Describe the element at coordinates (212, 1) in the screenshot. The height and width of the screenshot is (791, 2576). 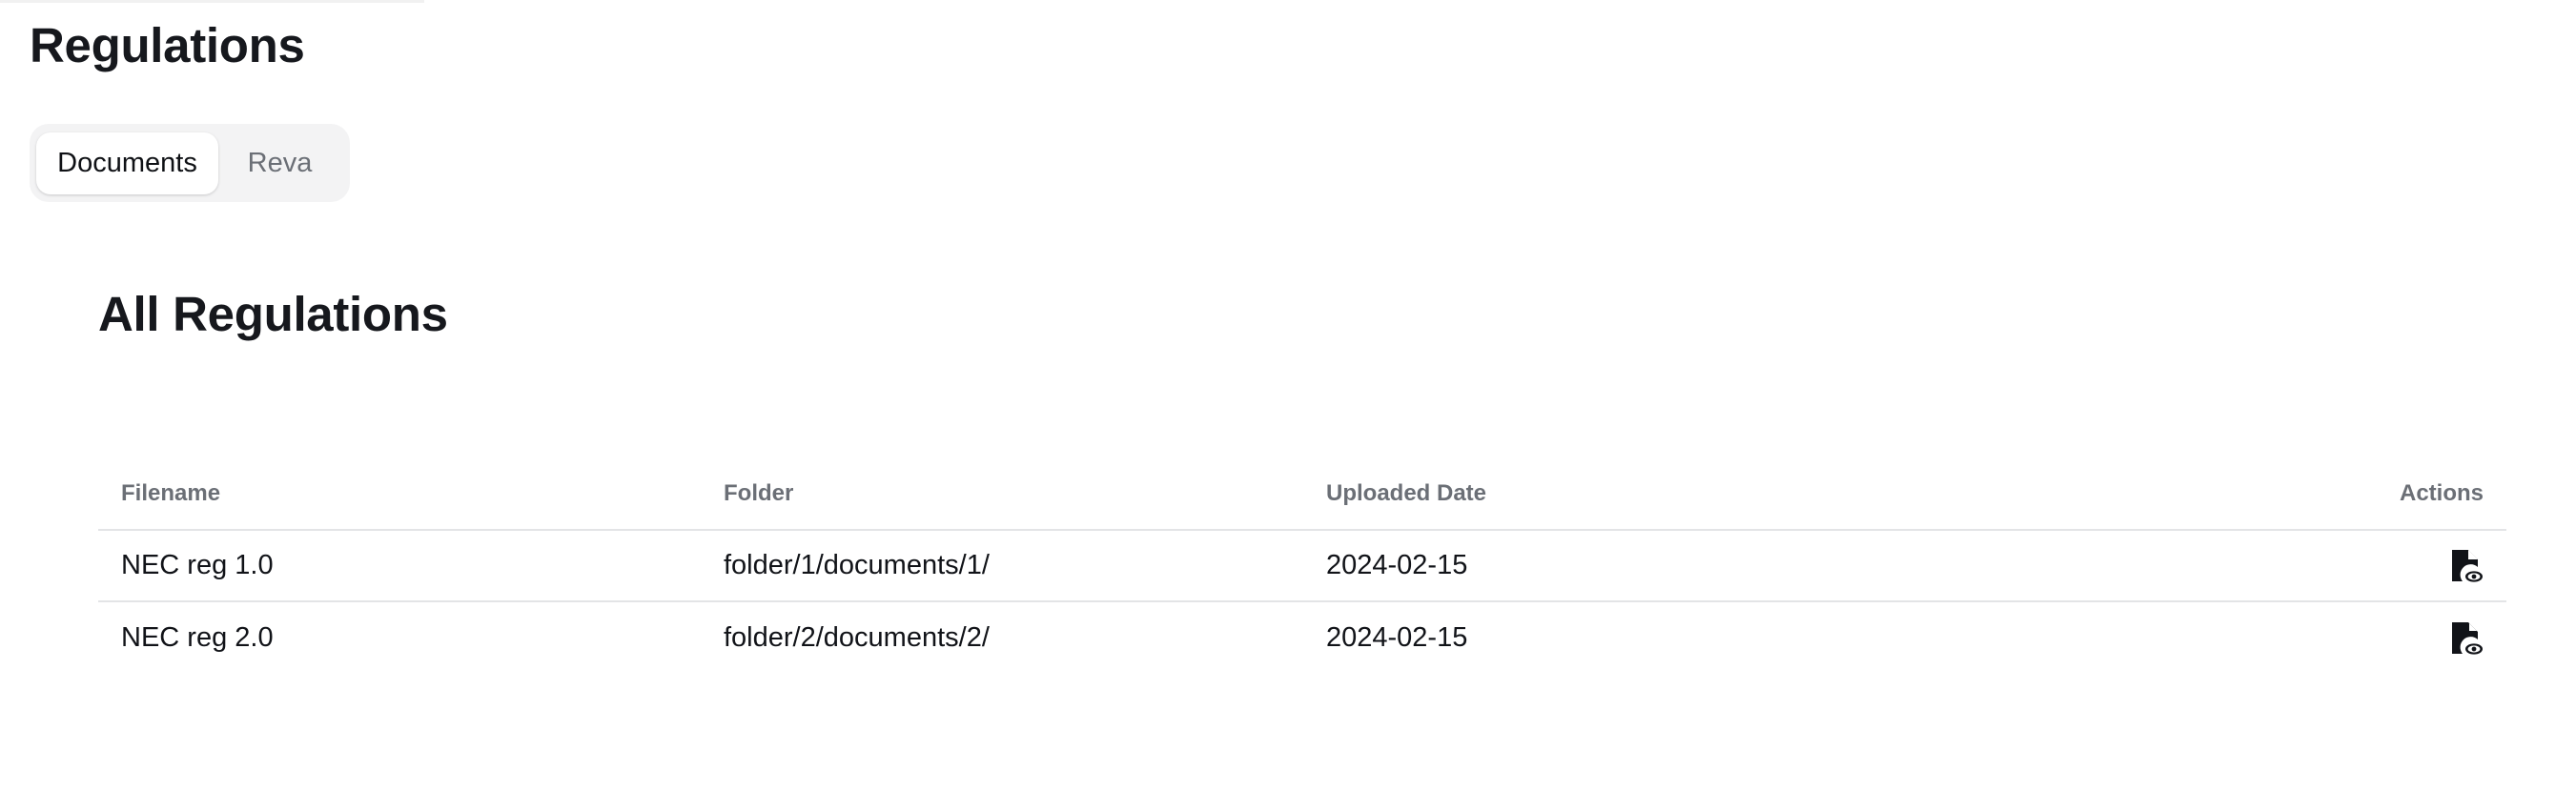
I see `top-progress-strip` at that location.